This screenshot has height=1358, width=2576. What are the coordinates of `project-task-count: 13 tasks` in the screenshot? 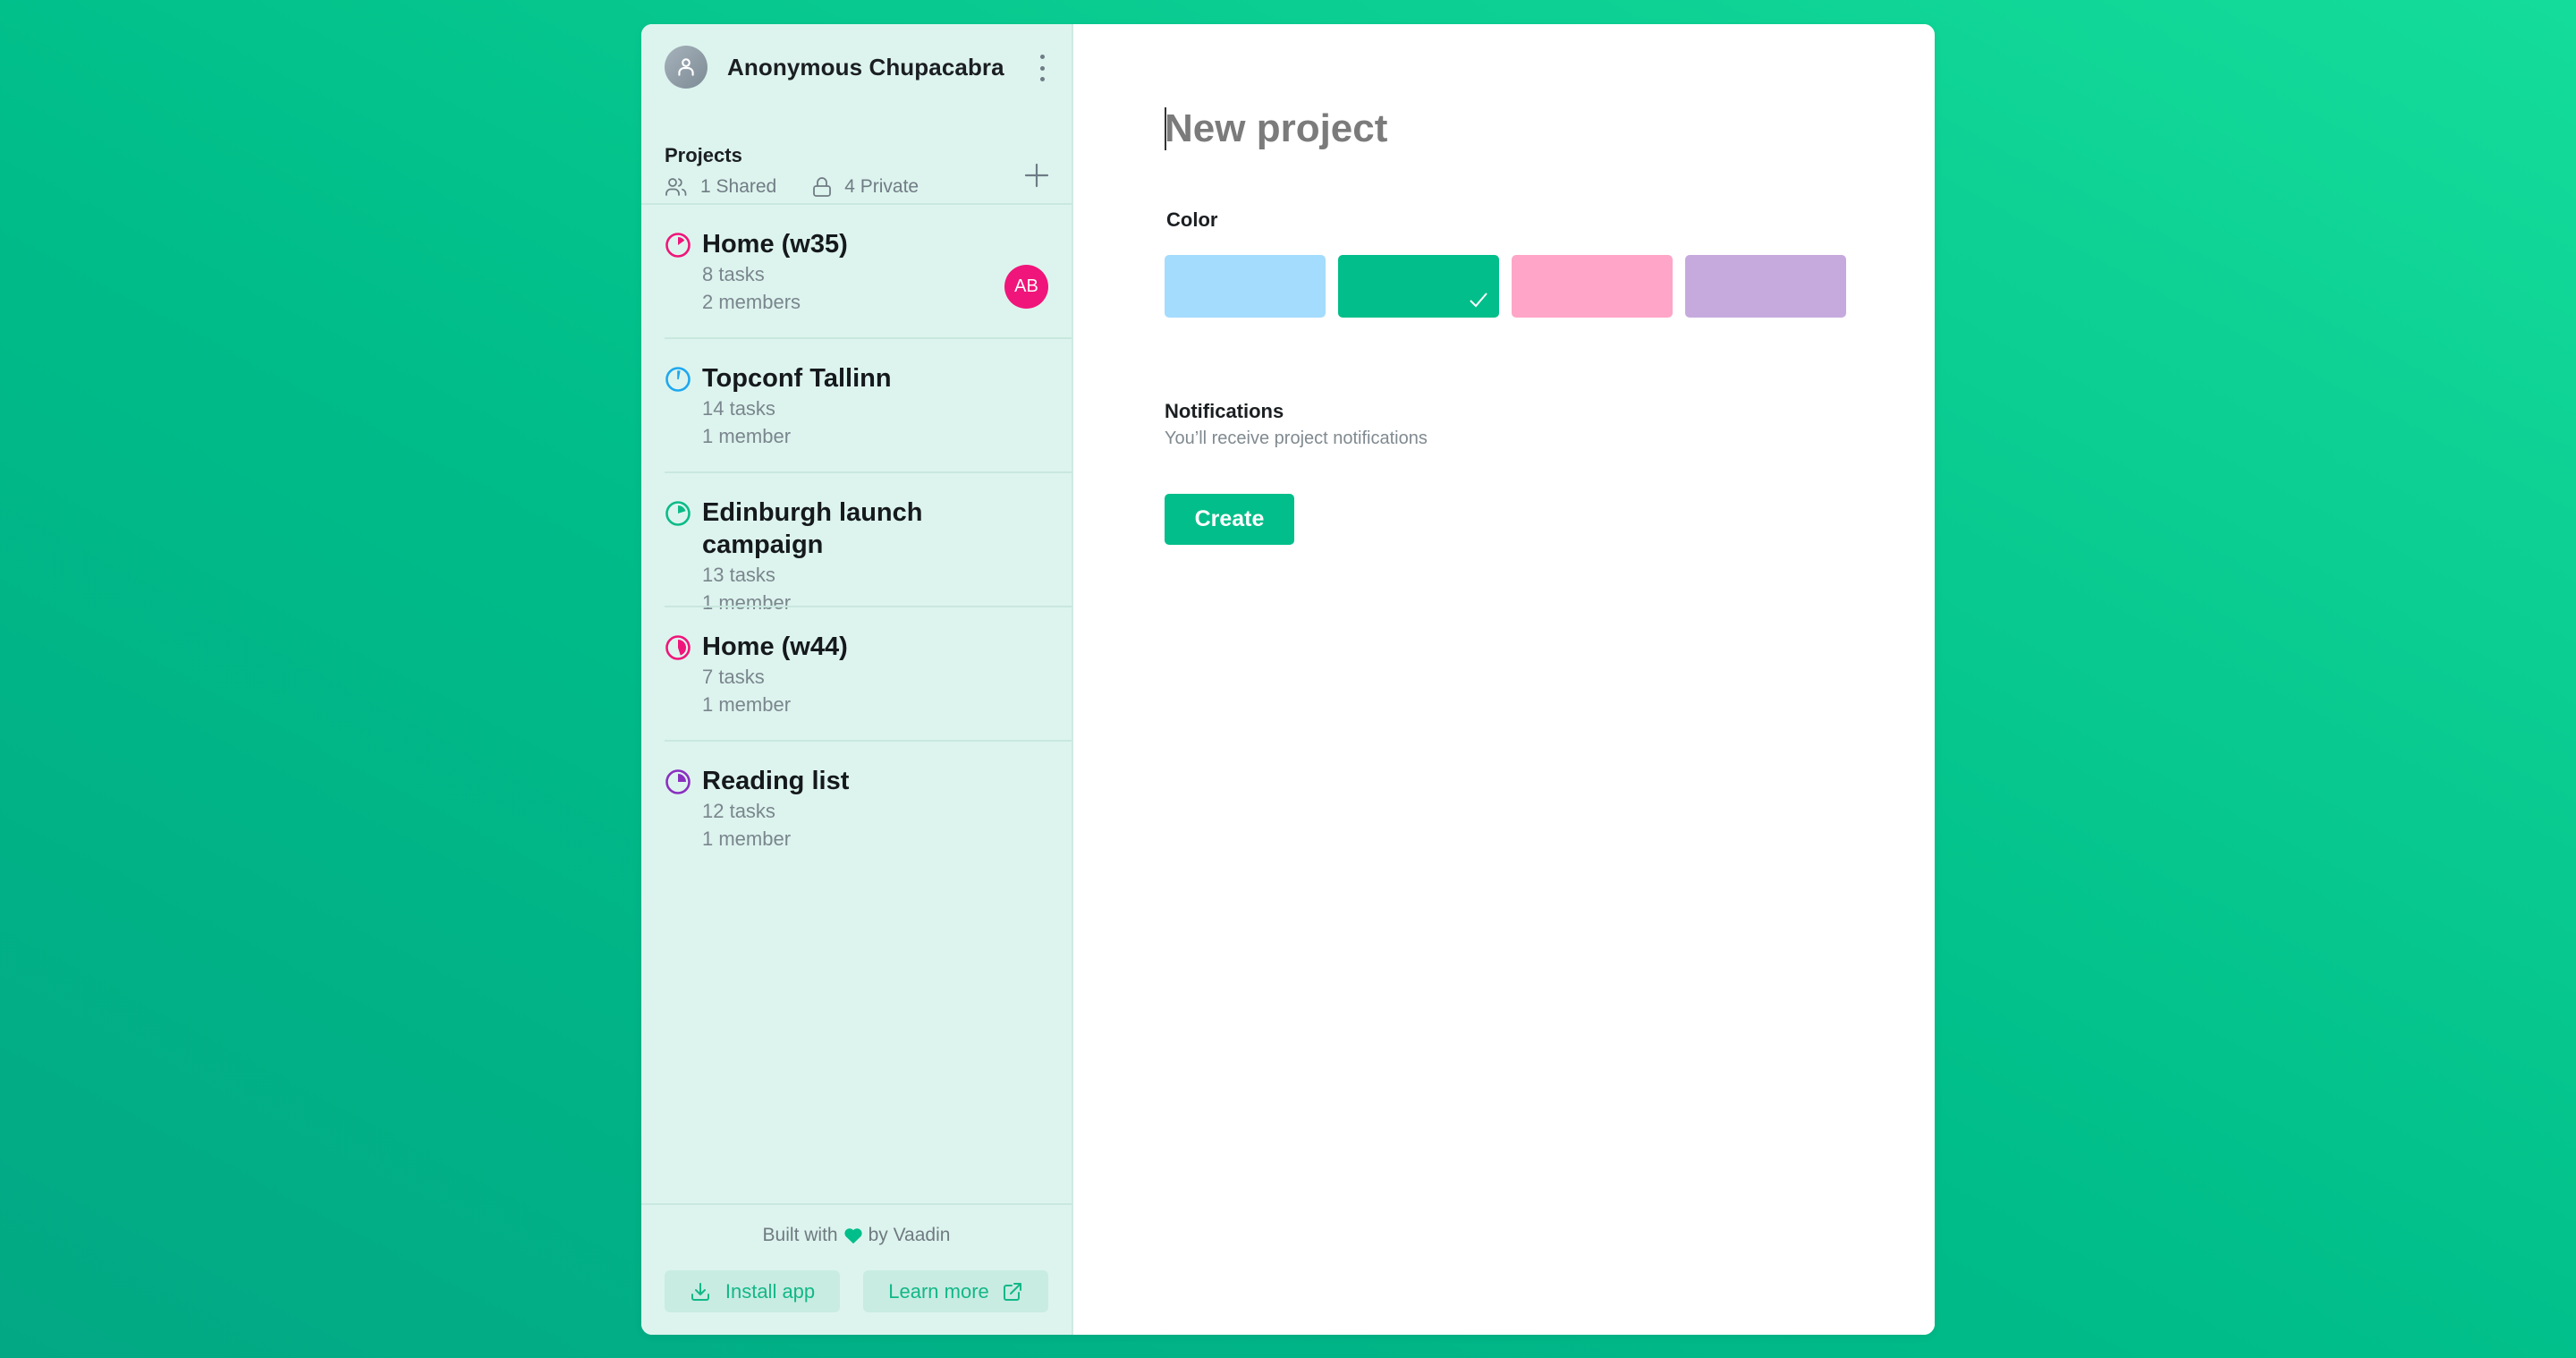 It's located at (738, 575).